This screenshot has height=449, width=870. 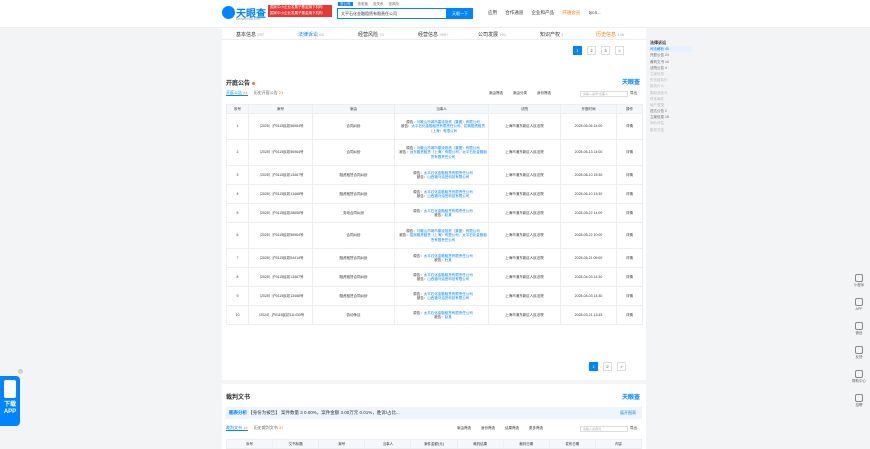 What do you see at coordinates (10, 401) in the screenshot?
I see `app-download-banner: 下载APP` at bounding box center [10, 401].